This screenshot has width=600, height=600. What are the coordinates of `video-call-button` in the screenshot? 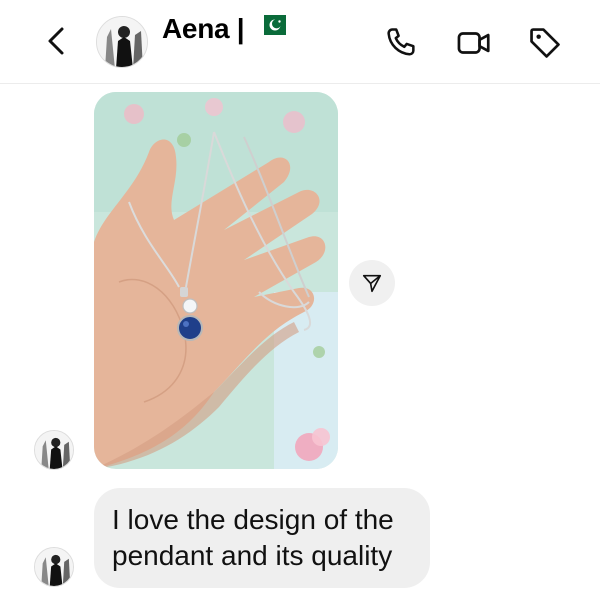 It's located at (474, 43).